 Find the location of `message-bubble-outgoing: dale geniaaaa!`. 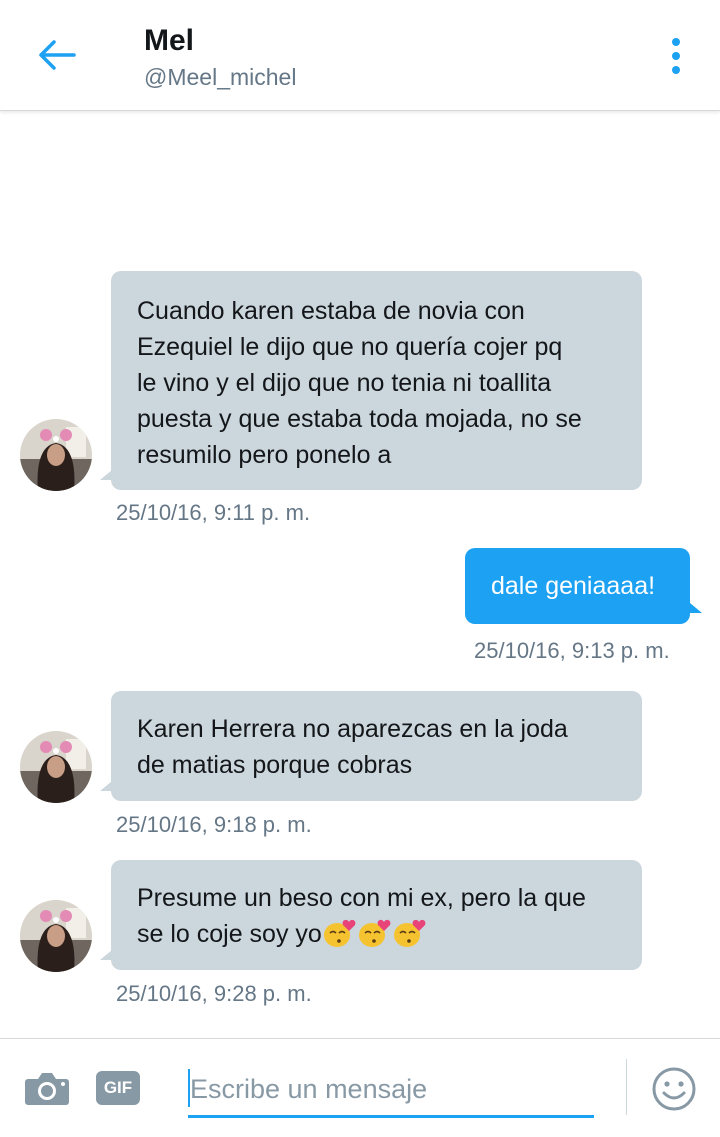

message-bubble-outgoing: dale geniaaaa! is located at coordinates (577, 586).